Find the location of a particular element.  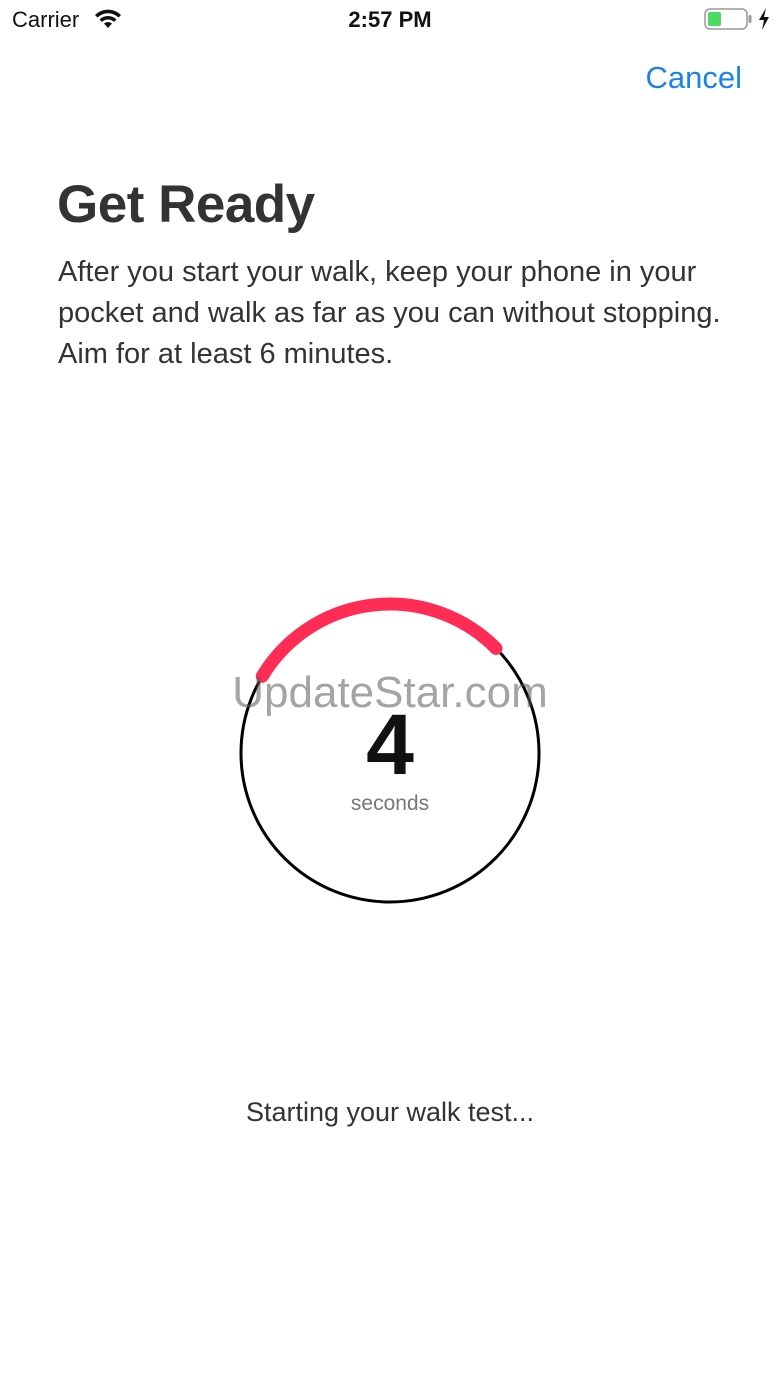

countdown-value: 4 is located at coordinates (390, 745).